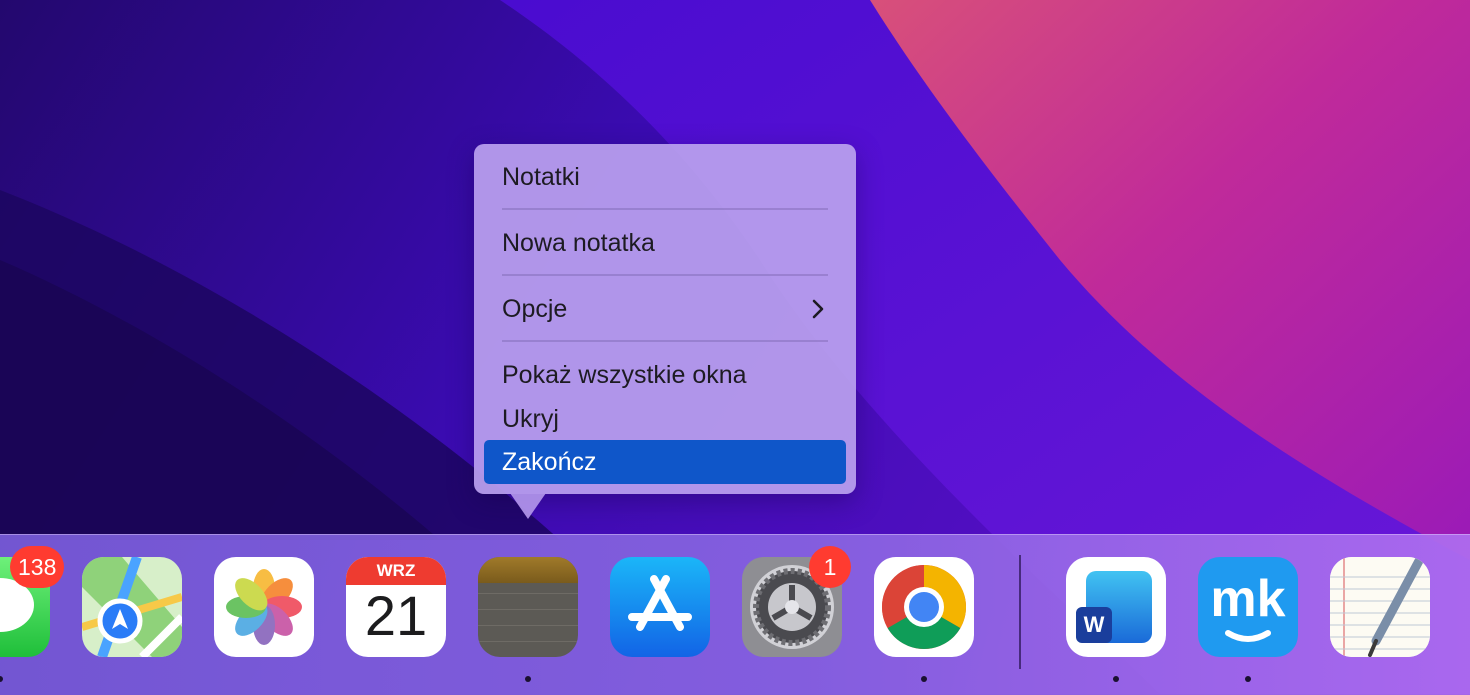 The height and width of the screenshot is (695, 1470). Describe the element at coordinates (1380, 607) in the screenshot. I see `textedit-app-icon` at that location.